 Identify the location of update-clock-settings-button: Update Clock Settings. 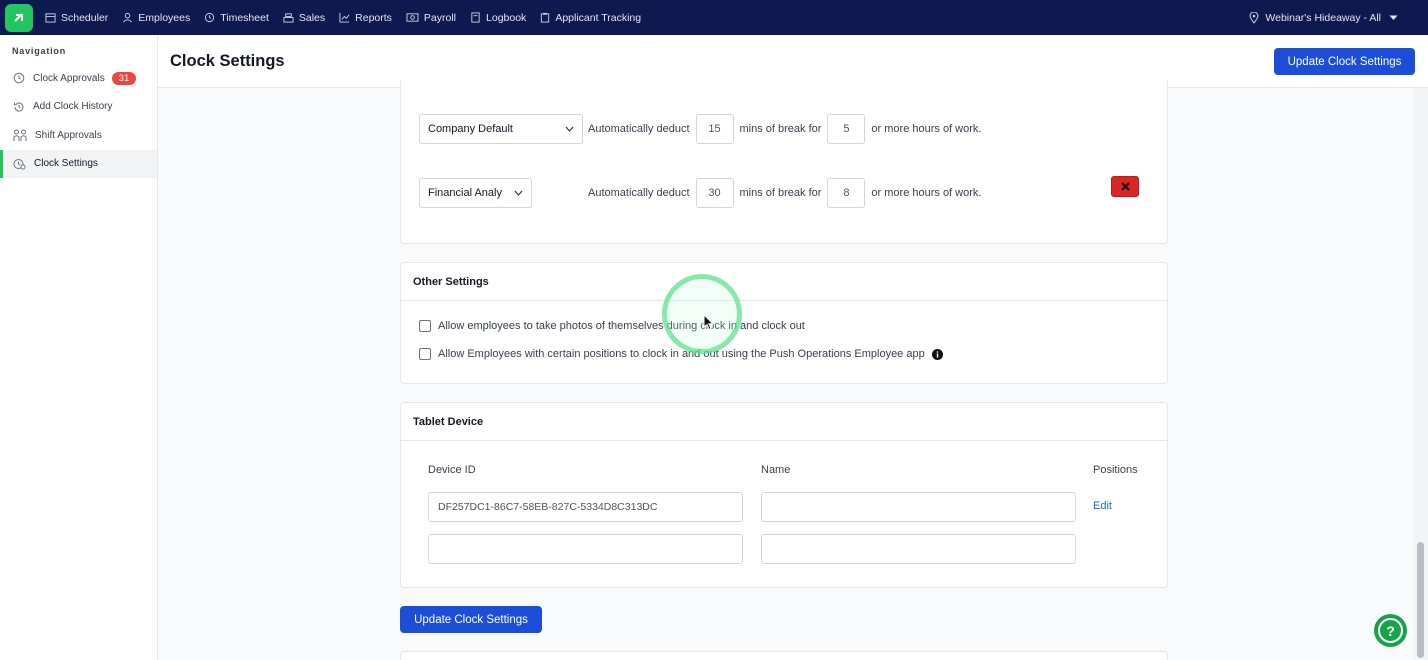
(1344, 61).